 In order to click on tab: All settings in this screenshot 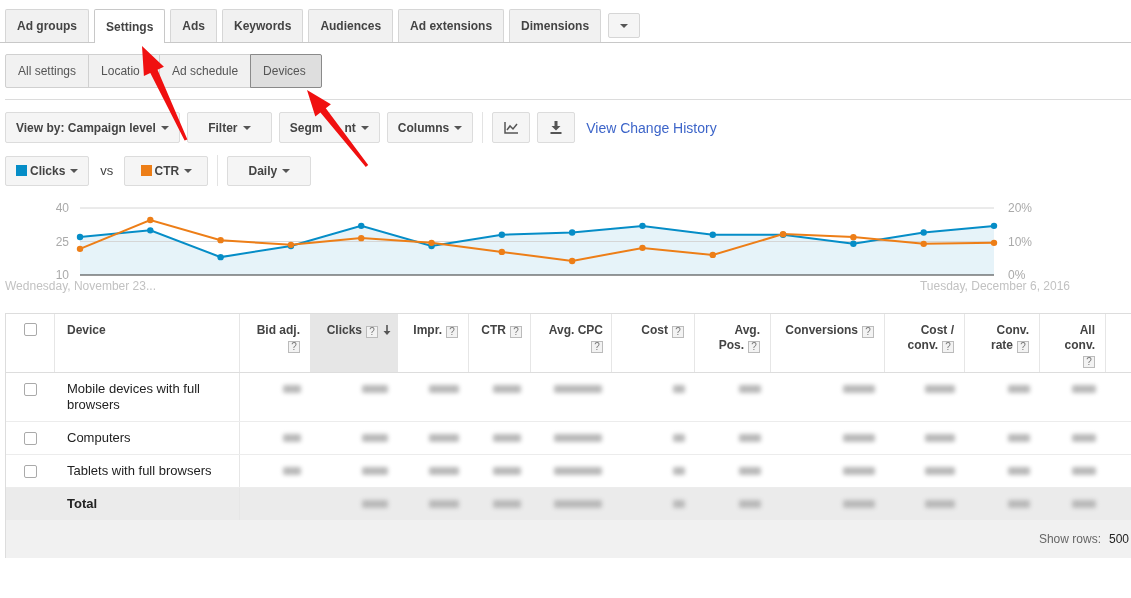, I will do `click(47, 71)`.